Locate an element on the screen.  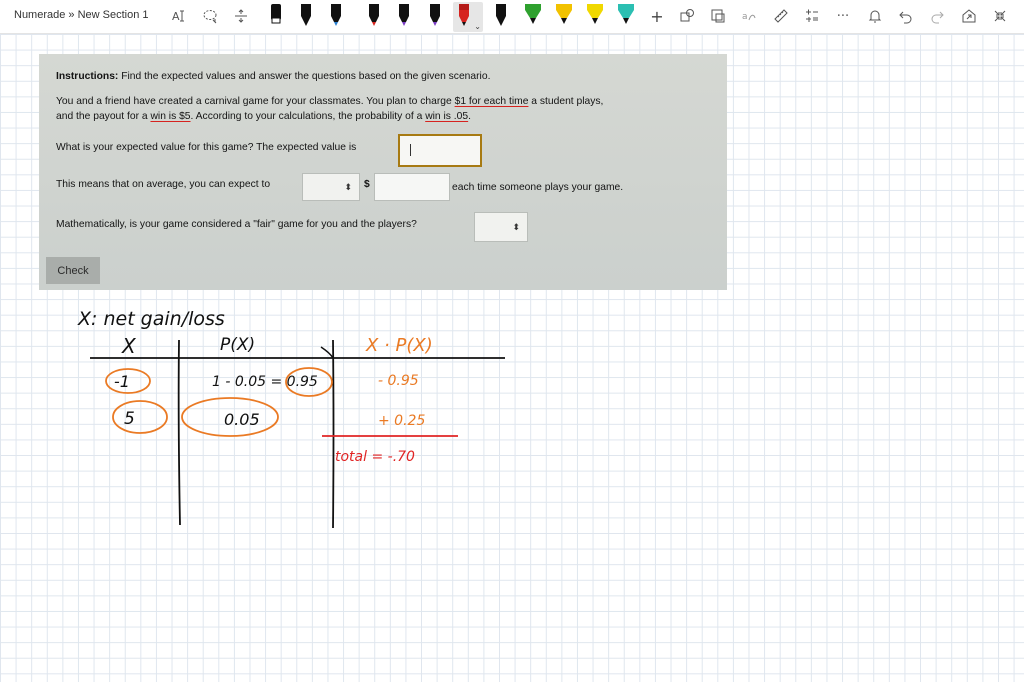
pen-red-selected: ⌄ is located at coordinates (468, 17).